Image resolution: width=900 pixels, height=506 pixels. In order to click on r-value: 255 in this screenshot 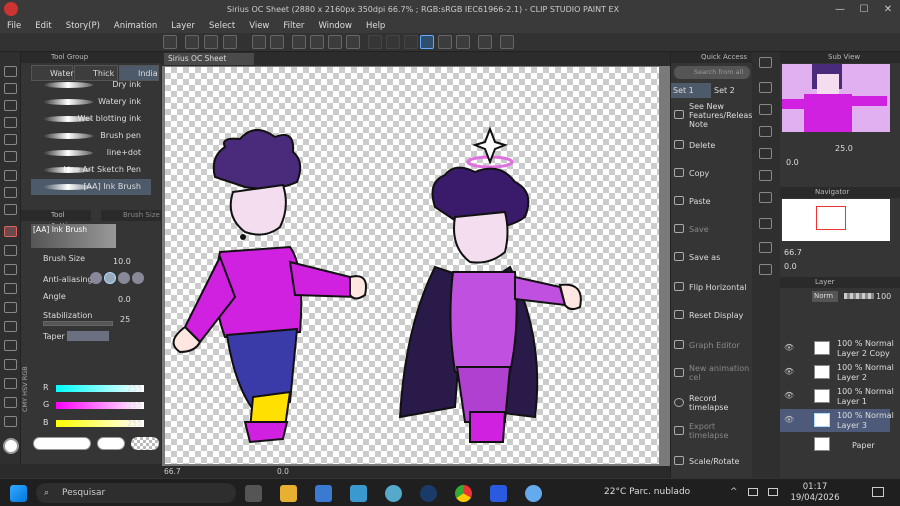, I will do `click(134, 388)`.